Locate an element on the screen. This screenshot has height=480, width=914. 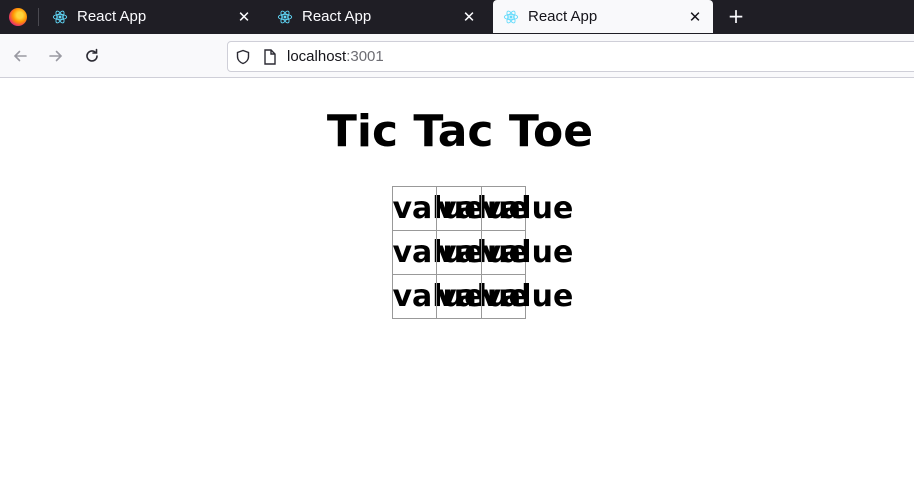
page-title: Tic Tac Toe is located at coordinates (460, 131).